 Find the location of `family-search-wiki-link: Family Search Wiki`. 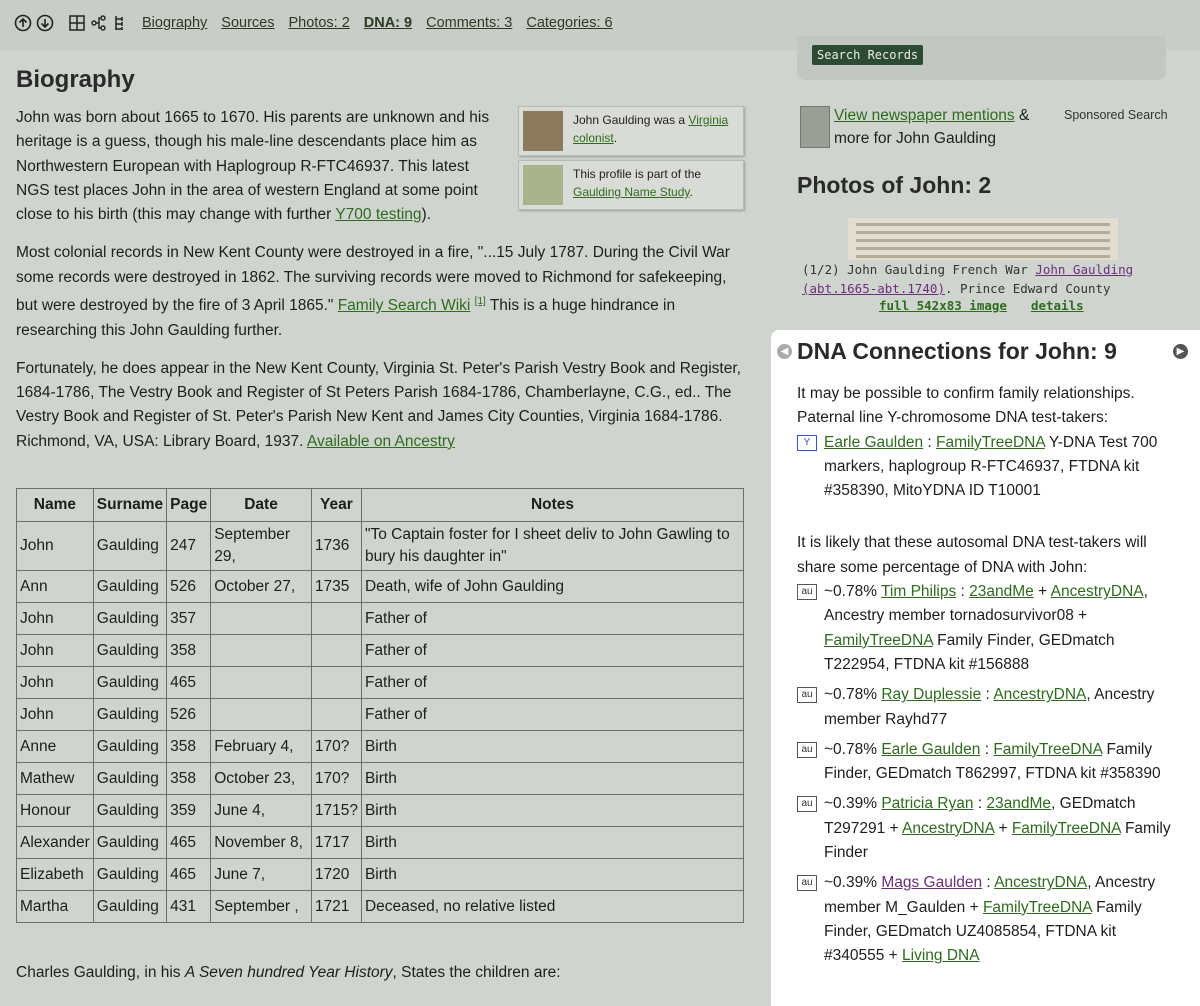

family-search-wiki-link: Family Search Wiki is located at coordinates (404, 305).